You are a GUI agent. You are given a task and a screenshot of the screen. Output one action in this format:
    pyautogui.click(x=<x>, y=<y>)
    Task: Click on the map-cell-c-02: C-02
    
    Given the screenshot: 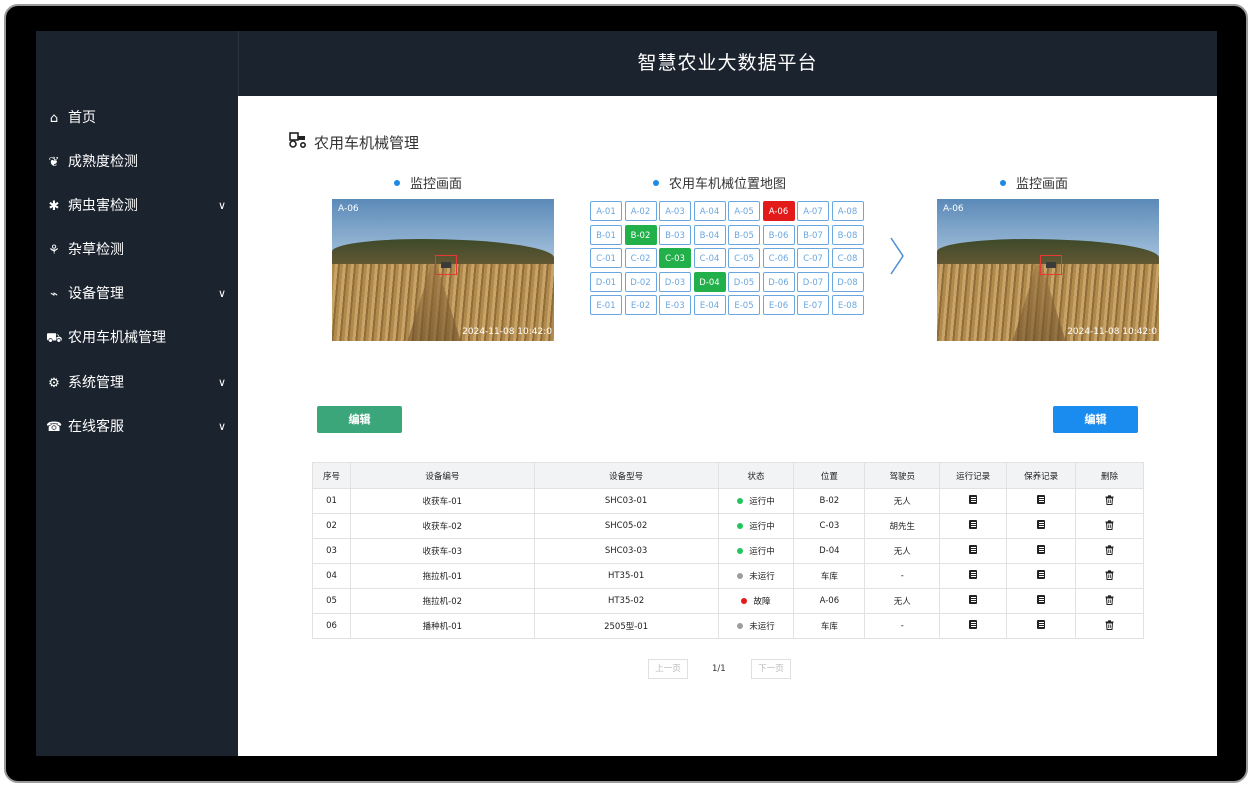 What is the action you would take?
    pyautogui.click(x=640, y=258)
    